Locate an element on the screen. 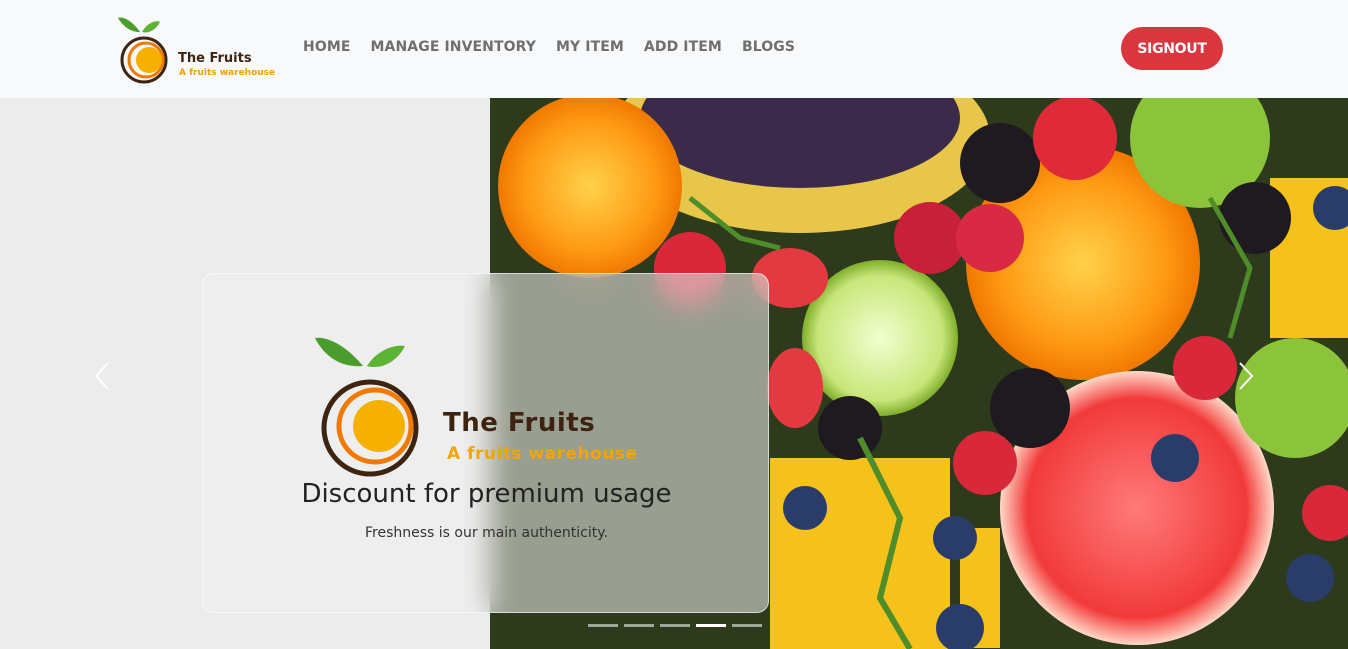 The image size is (1348, 649). chevron-left-icon is located at coordinates (101, 376).